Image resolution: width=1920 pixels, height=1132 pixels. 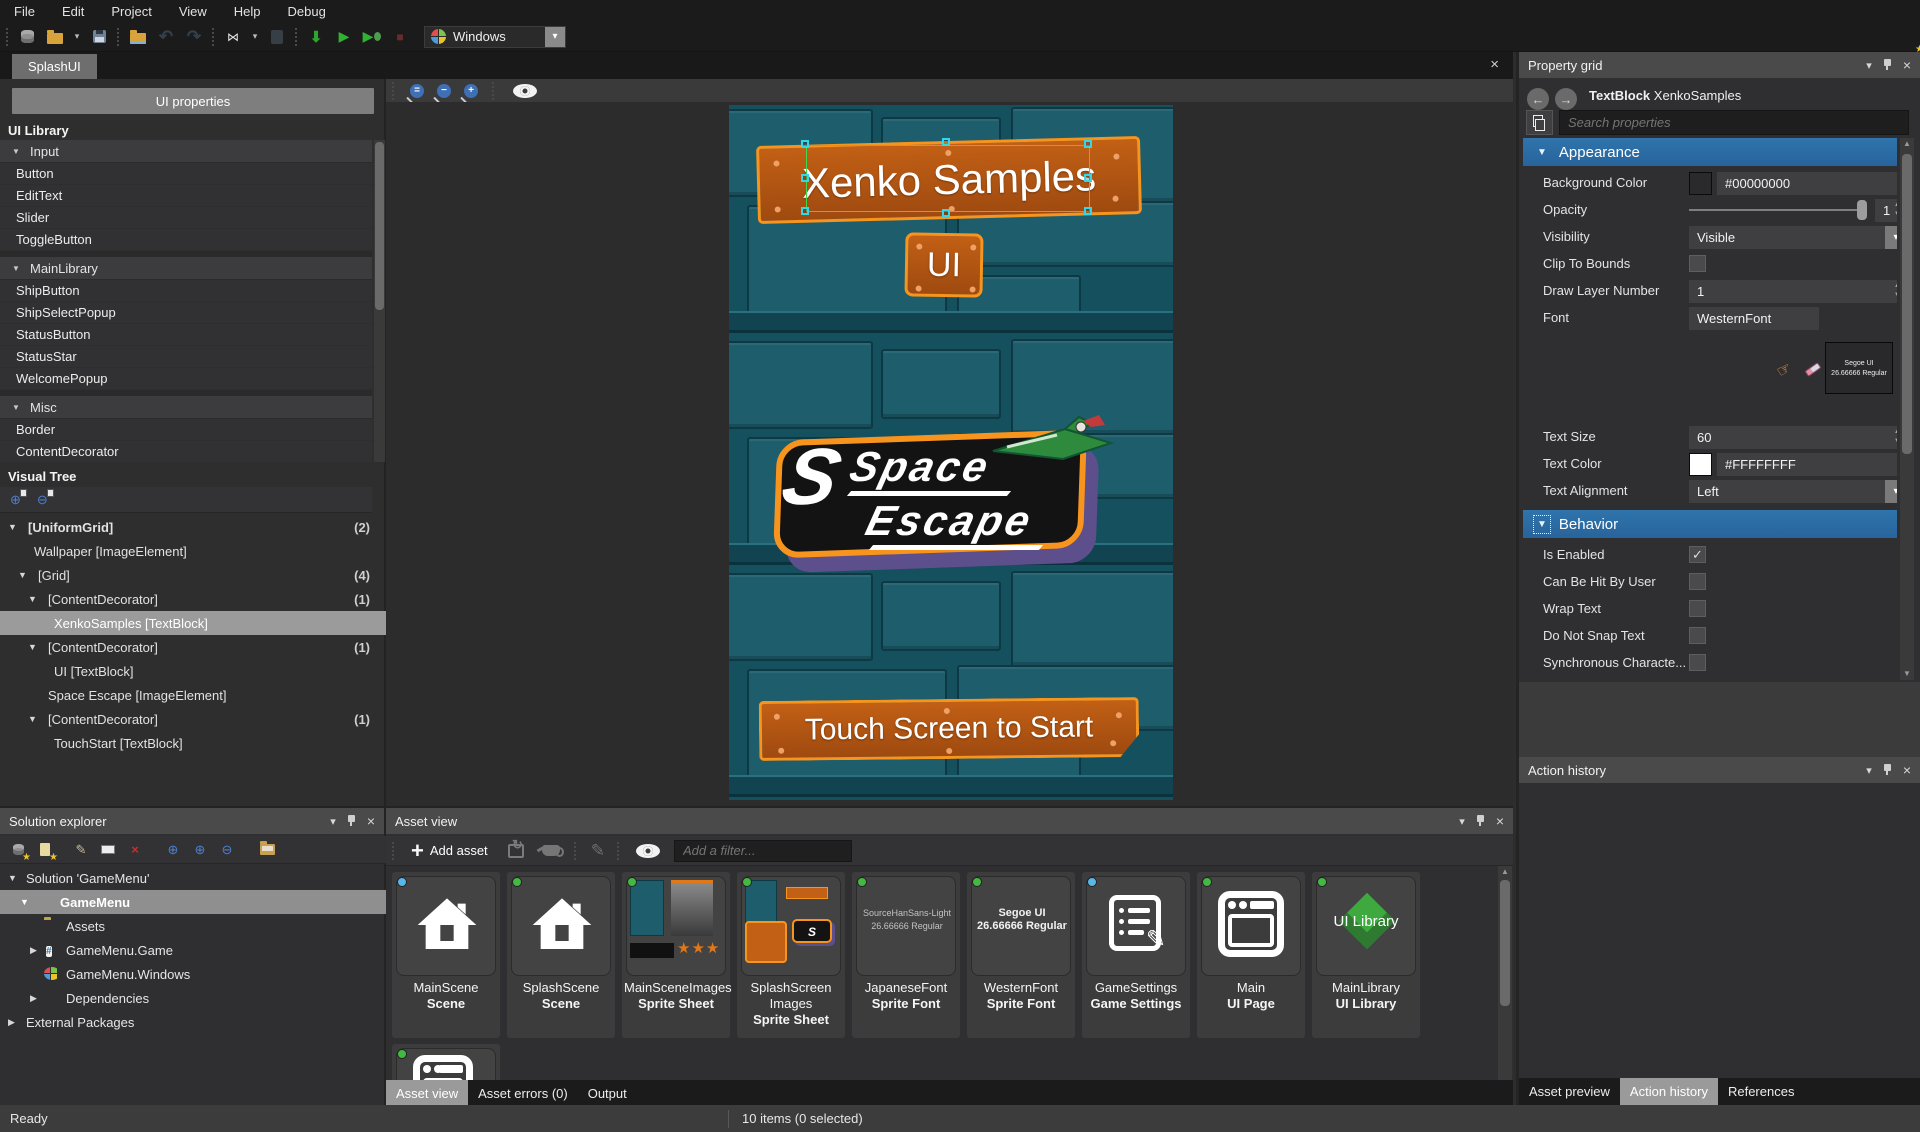 I want to click on nav-forward-button: →, so click(x=1566, y=99).